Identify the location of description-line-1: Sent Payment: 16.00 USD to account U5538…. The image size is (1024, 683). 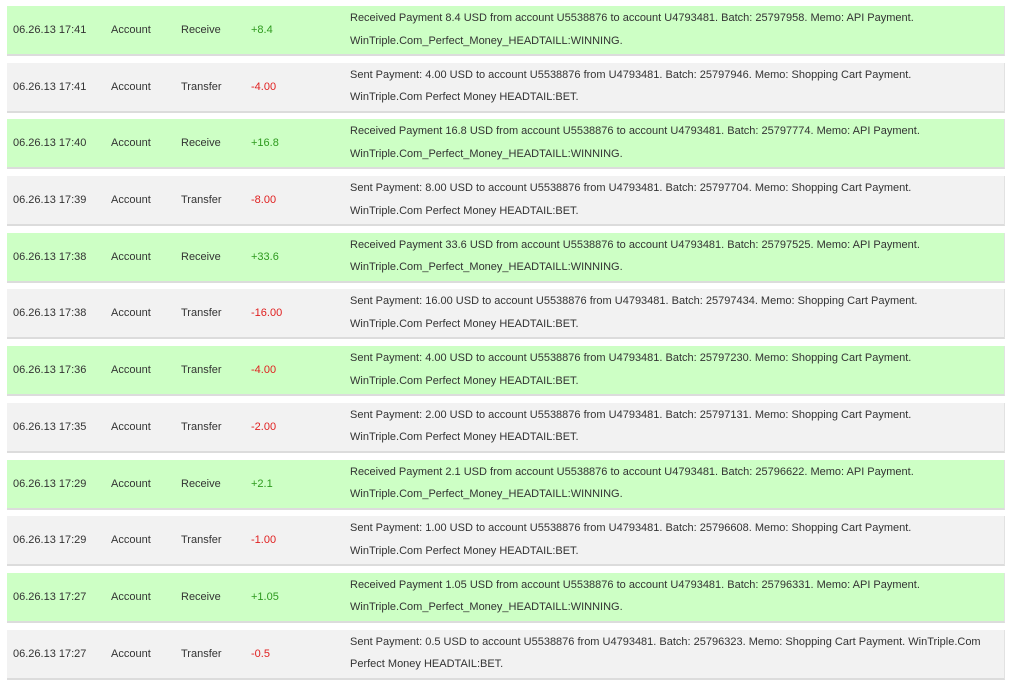
(634, 301).